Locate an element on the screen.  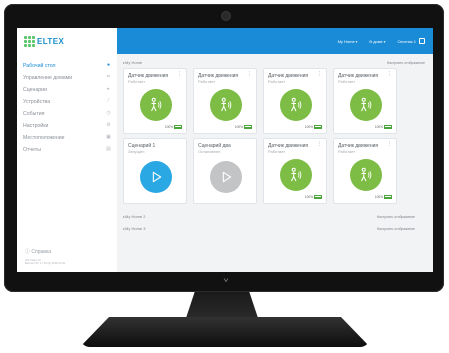
top-bar: ELTEX My Home В доме Охотник 1 is located at coordinates (225, 41).